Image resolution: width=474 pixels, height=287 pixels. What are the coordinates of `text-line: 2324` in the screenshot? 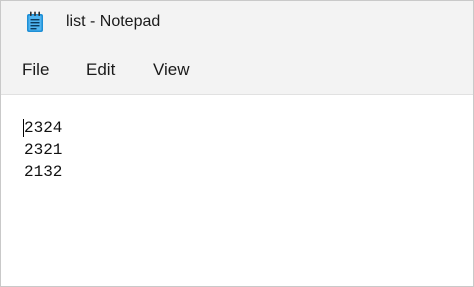 It's located at (43, 128).